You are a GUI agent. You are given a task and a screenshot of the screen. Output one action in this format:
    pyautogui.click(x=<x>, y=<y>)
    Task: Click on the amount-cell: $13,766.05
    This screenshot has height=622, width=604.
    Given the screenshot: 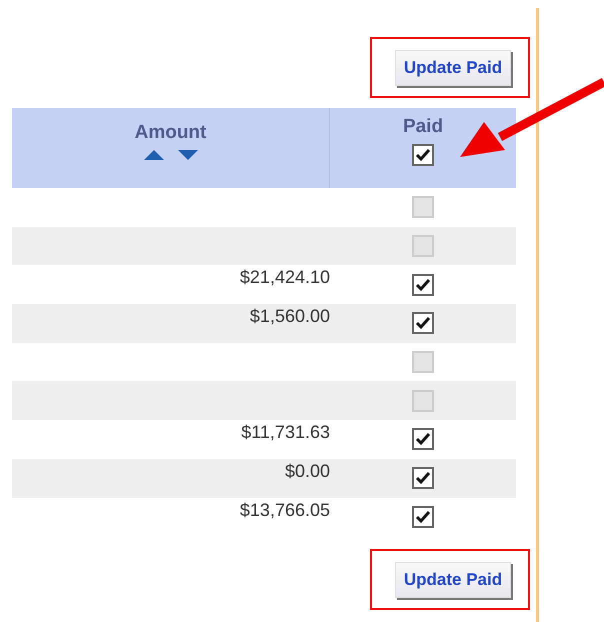 What is the action you would take?
    pyautogui.click(x=285, y=511)
    